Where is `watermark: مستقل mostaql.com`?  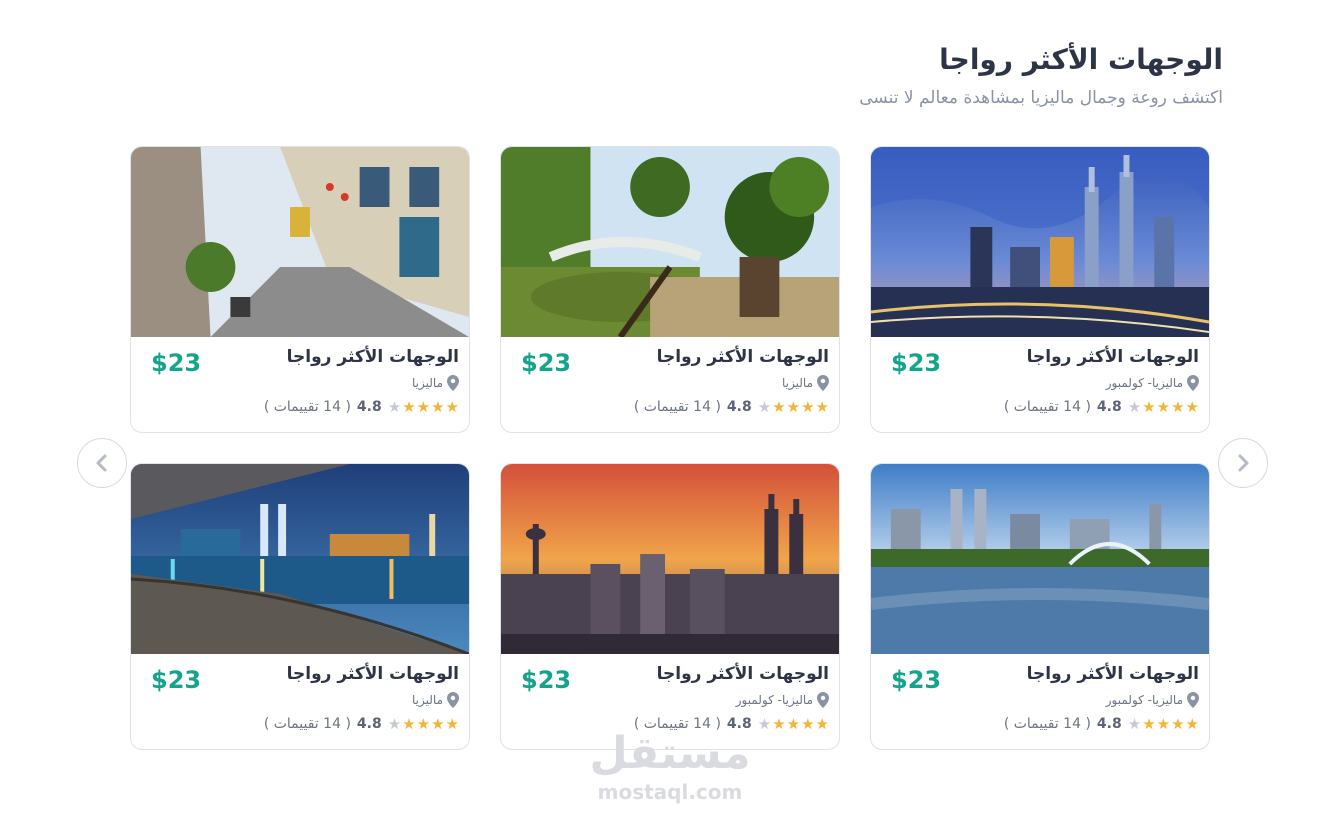 watermark: مستقل mostaql.com is located at coordinates (670, 766).